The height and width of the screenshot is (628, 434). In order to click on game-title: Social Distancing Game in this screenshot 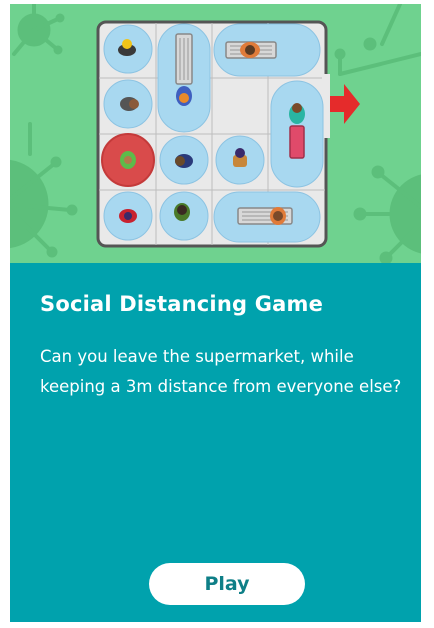, I will do `click(182, 304)`.